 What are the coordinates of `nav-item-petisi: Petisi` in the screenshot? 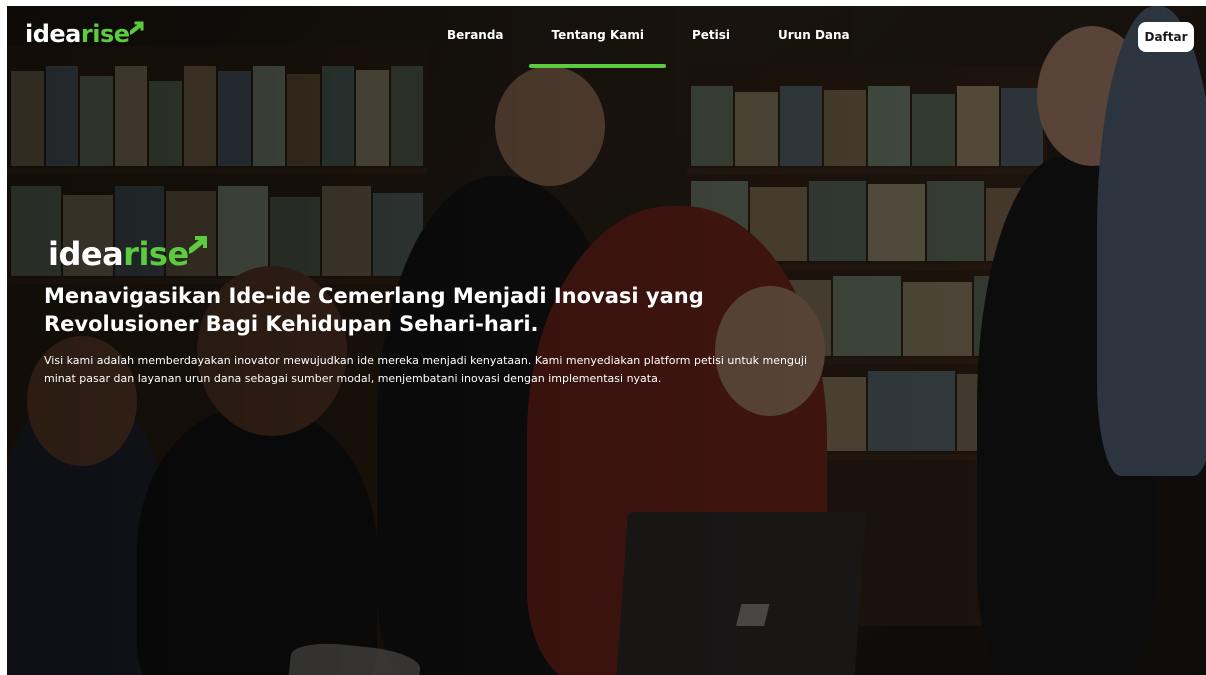 It's located at (711, 35).